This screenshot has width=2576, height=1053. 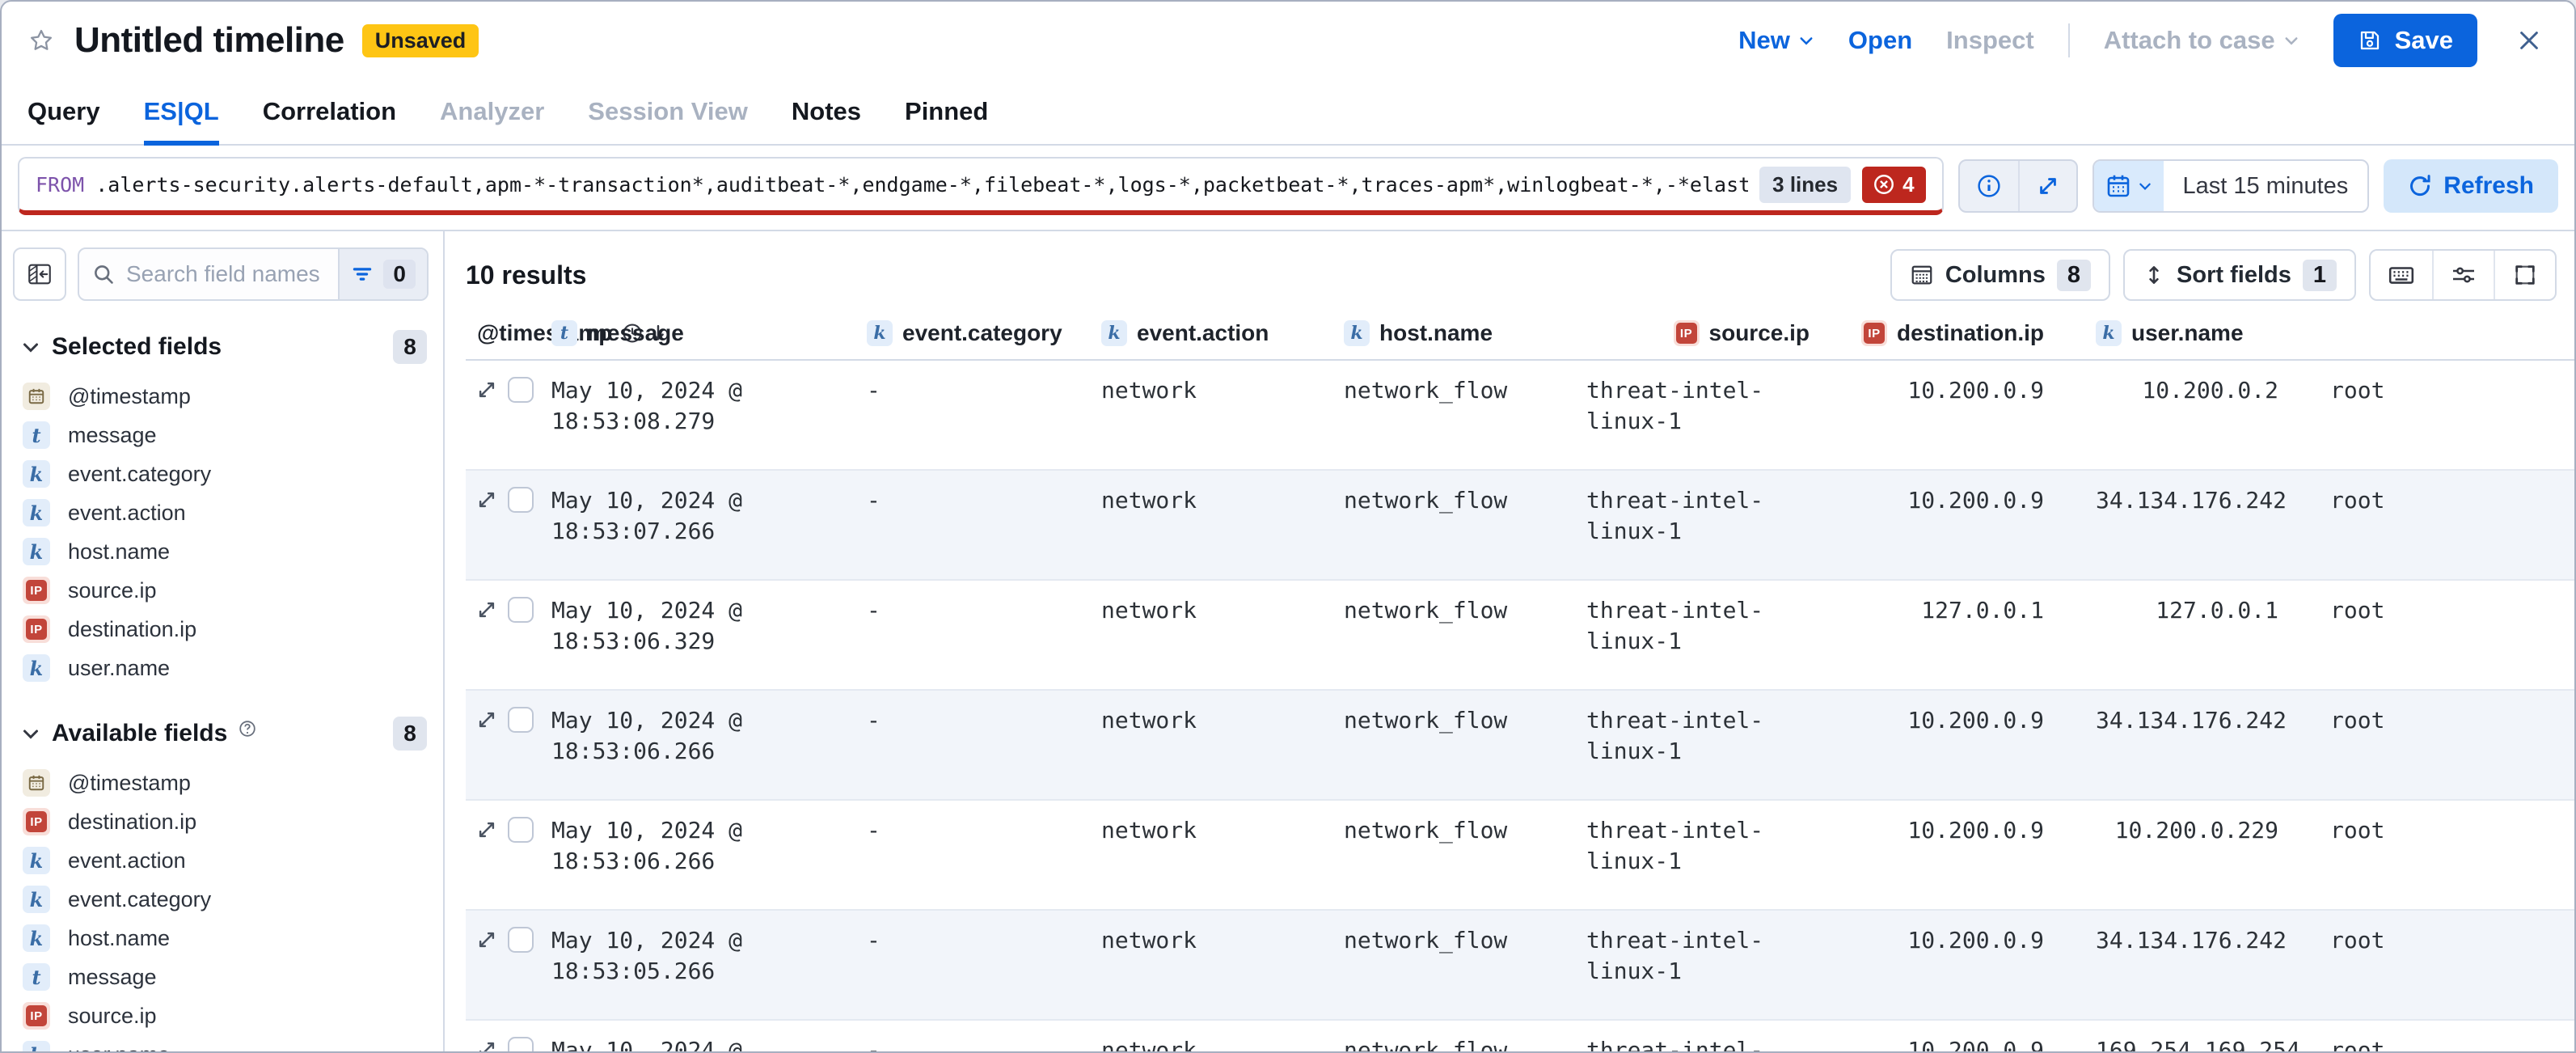 What do you see at coordinates (826, 111) in the screenshot?
I see `tab-notes: Notes` at bounding box center [826, 111].